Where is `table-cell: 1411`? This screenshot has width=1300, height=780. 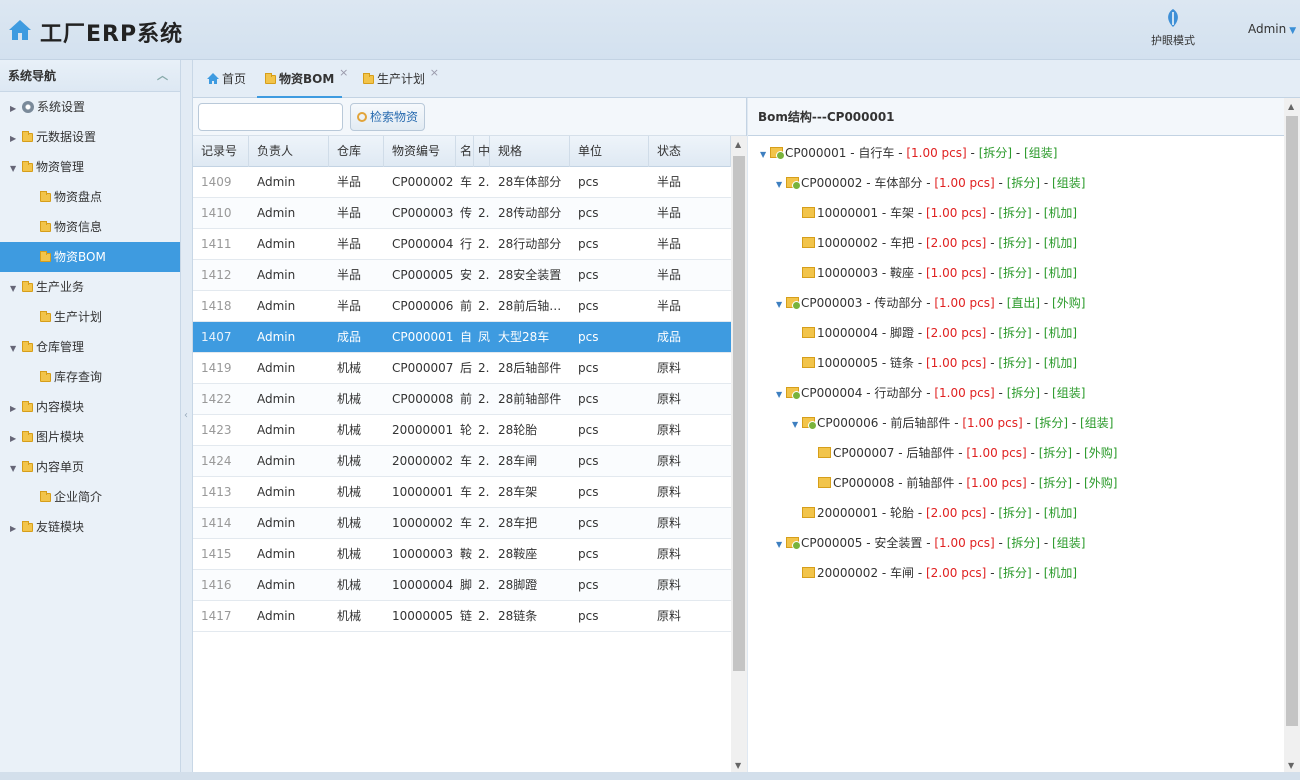
table-cell: 1411 is located at coordinates (216, 244).